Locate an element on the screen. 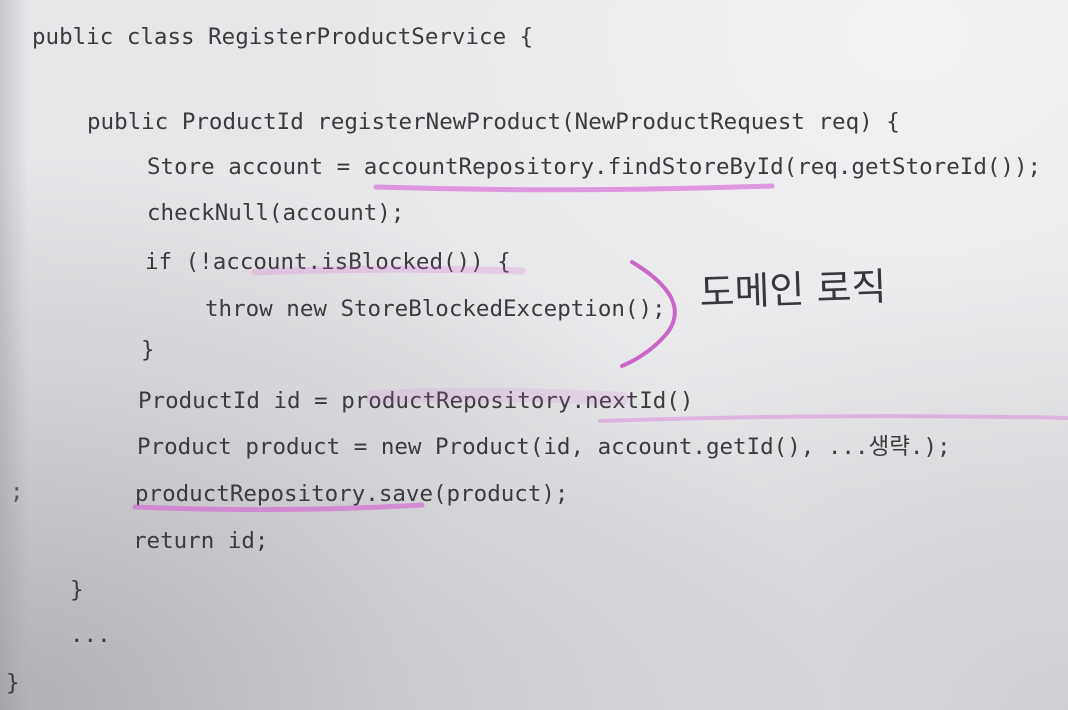 The image size is (1068, 710). method-close-brace: } is located at coordinates (77, 590).